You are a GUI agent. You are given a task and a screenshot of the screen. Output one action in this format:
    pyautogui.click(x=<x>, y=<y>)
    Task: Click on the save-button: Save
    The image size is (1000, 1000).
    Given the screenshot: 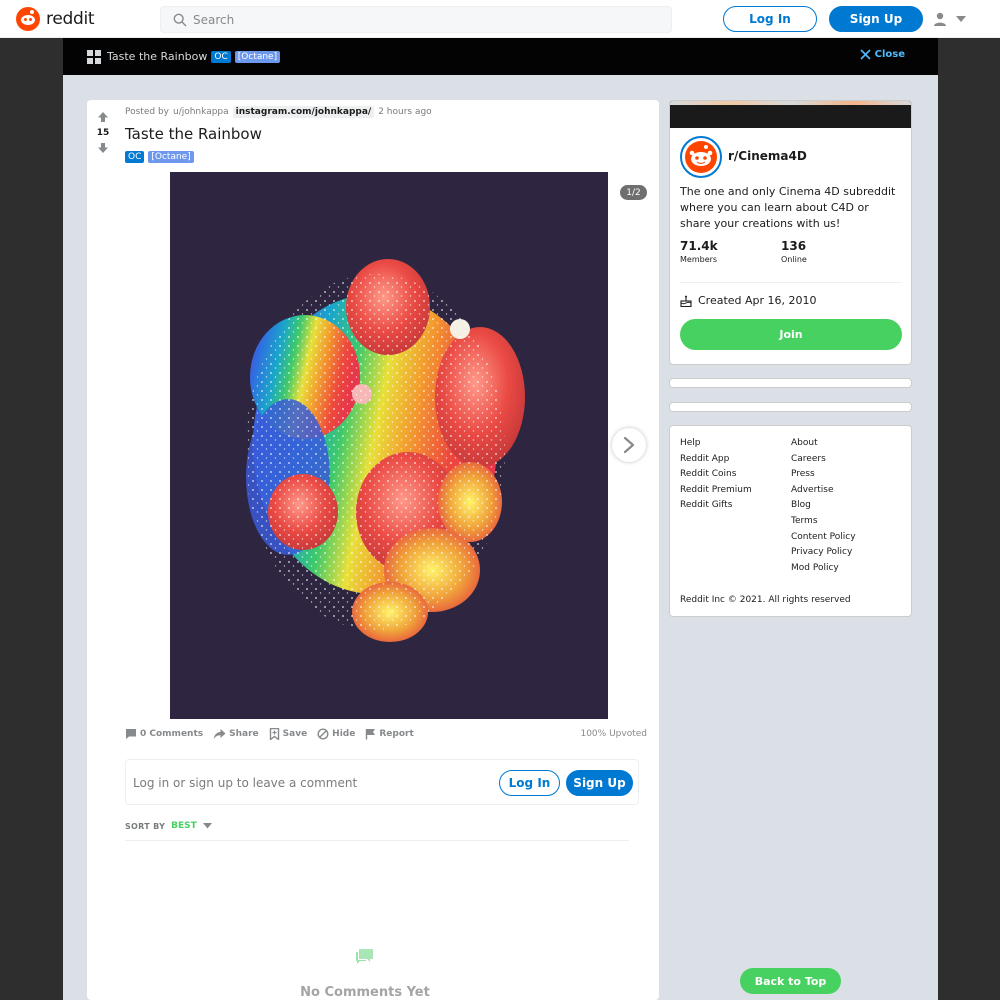 What is the action you would take?
    pyautogui.click(x=288, y=734)
    